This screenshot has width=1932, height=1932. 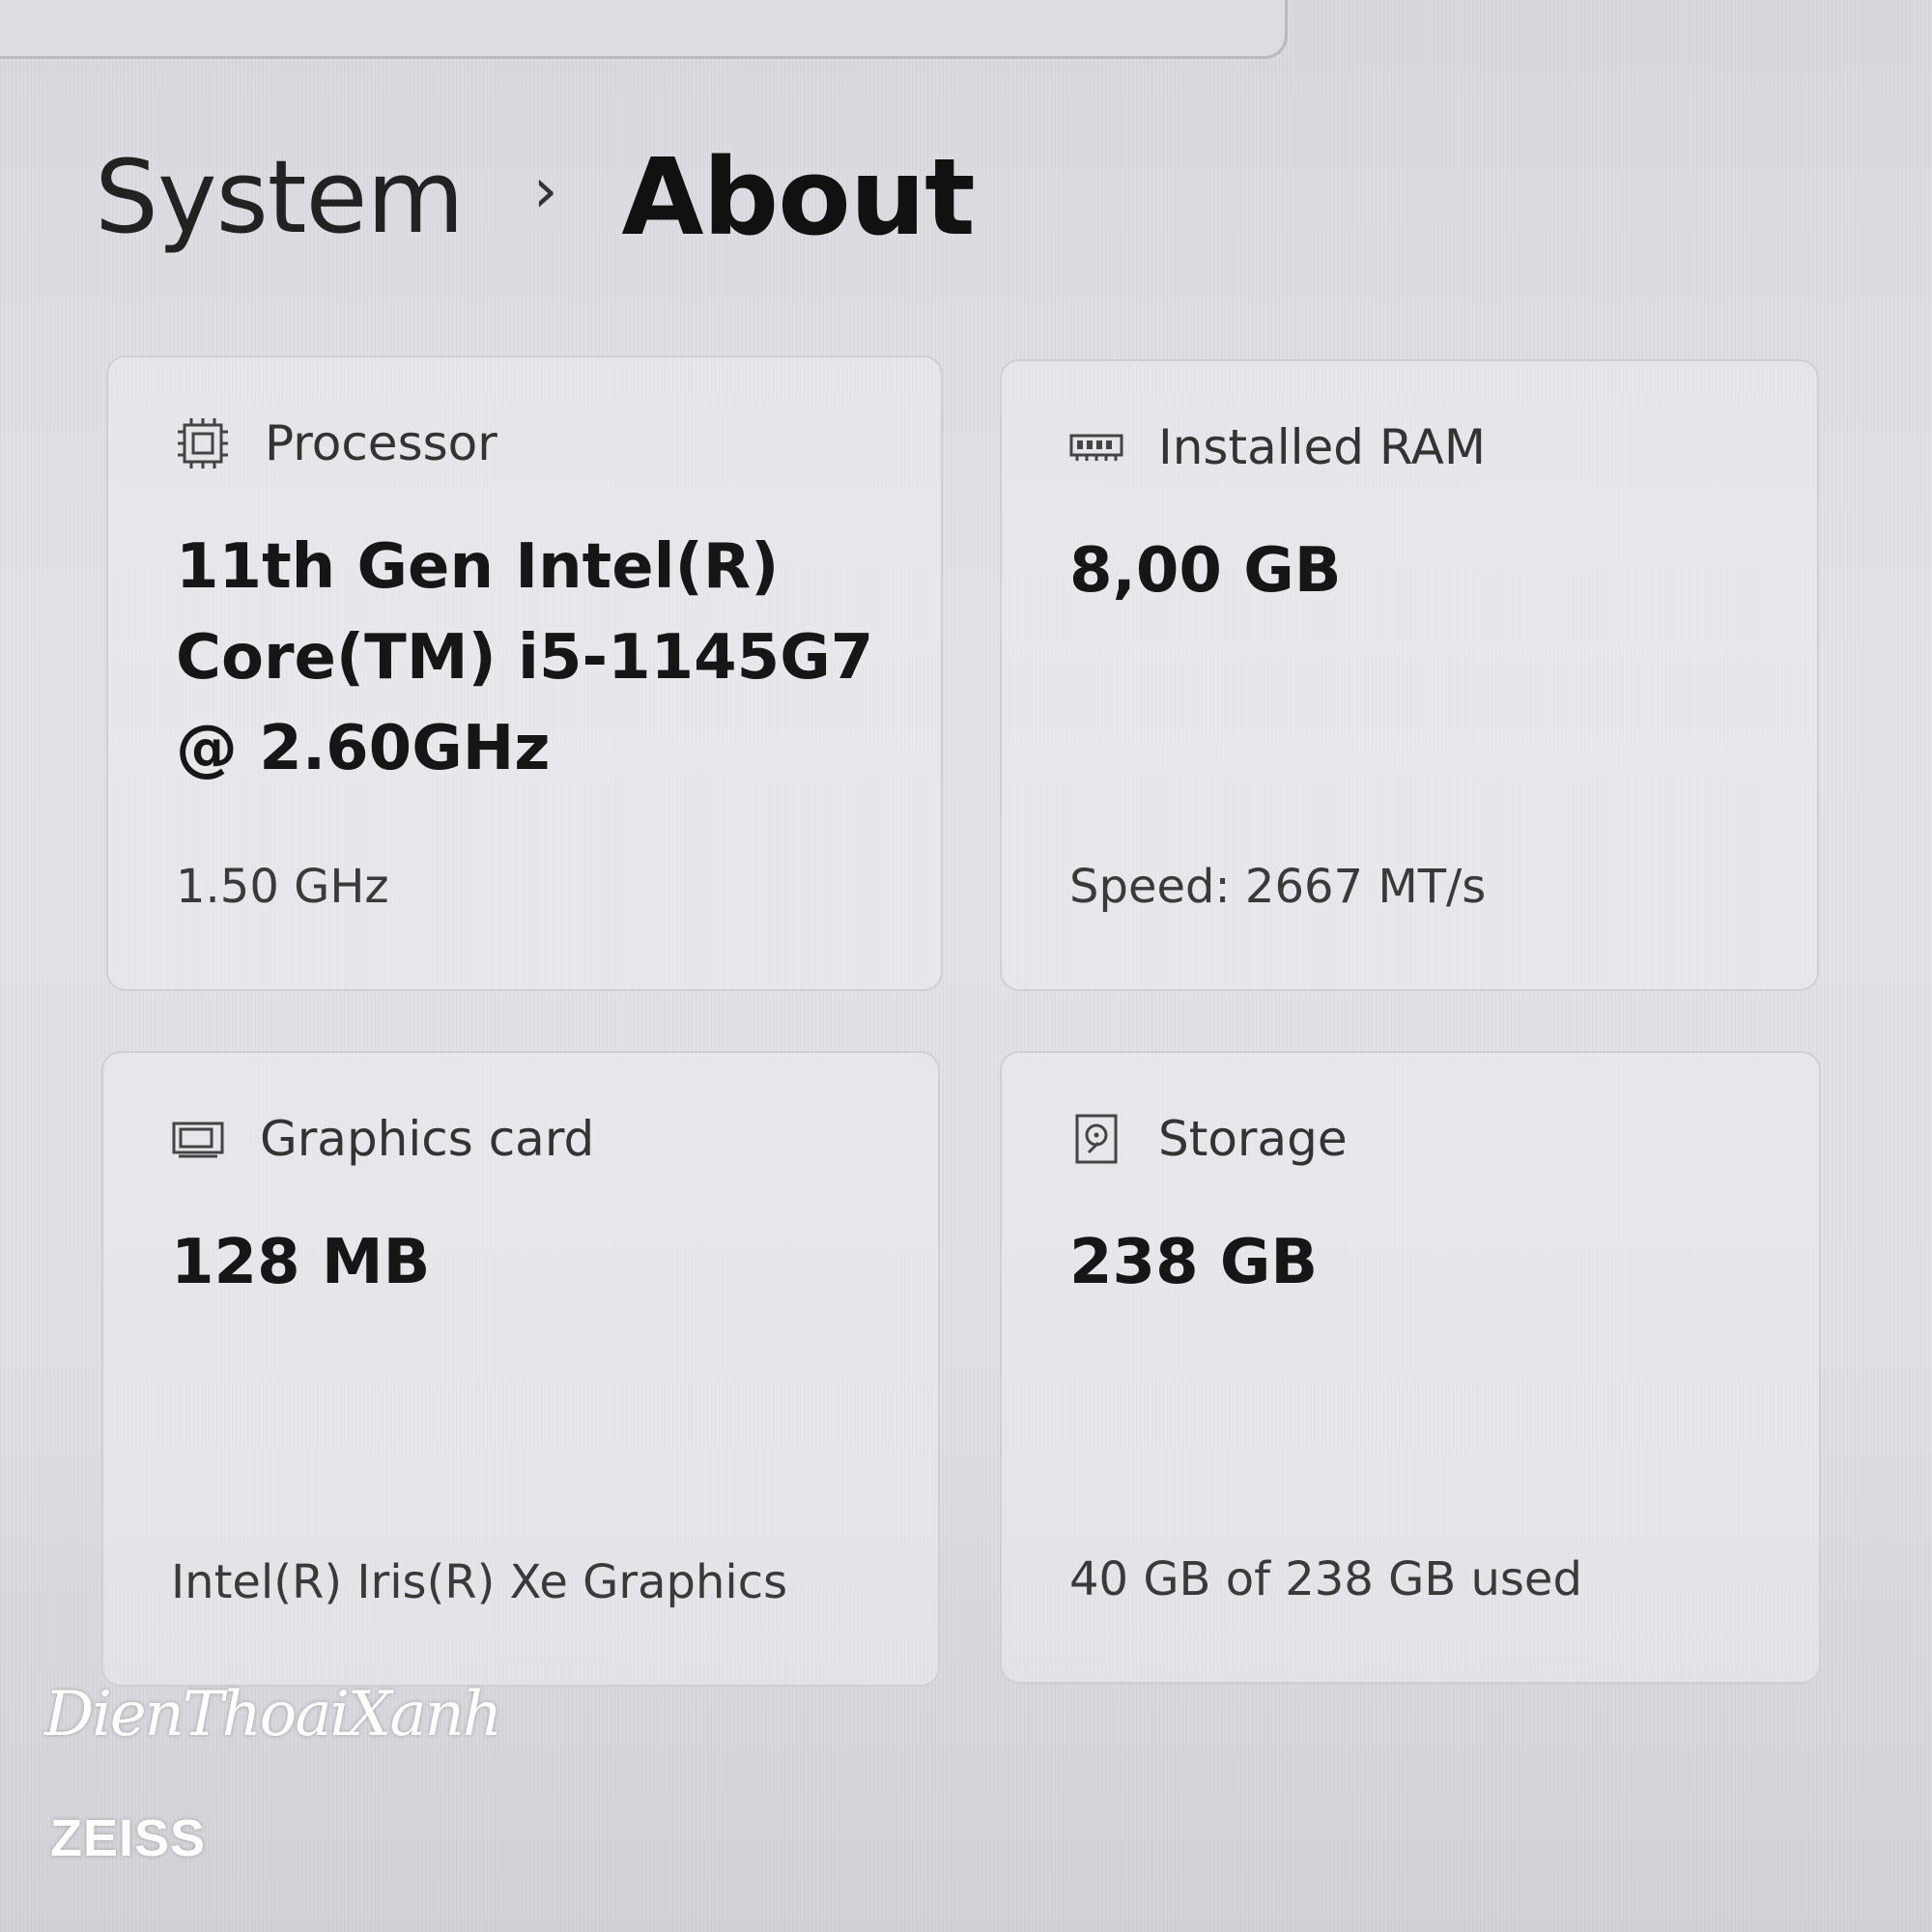 What do you see at coordinates (1278, 887) in the screenshot?
I see `ram-speed: Speed: 2667 MT/s` at bounding box center [1278, 887].